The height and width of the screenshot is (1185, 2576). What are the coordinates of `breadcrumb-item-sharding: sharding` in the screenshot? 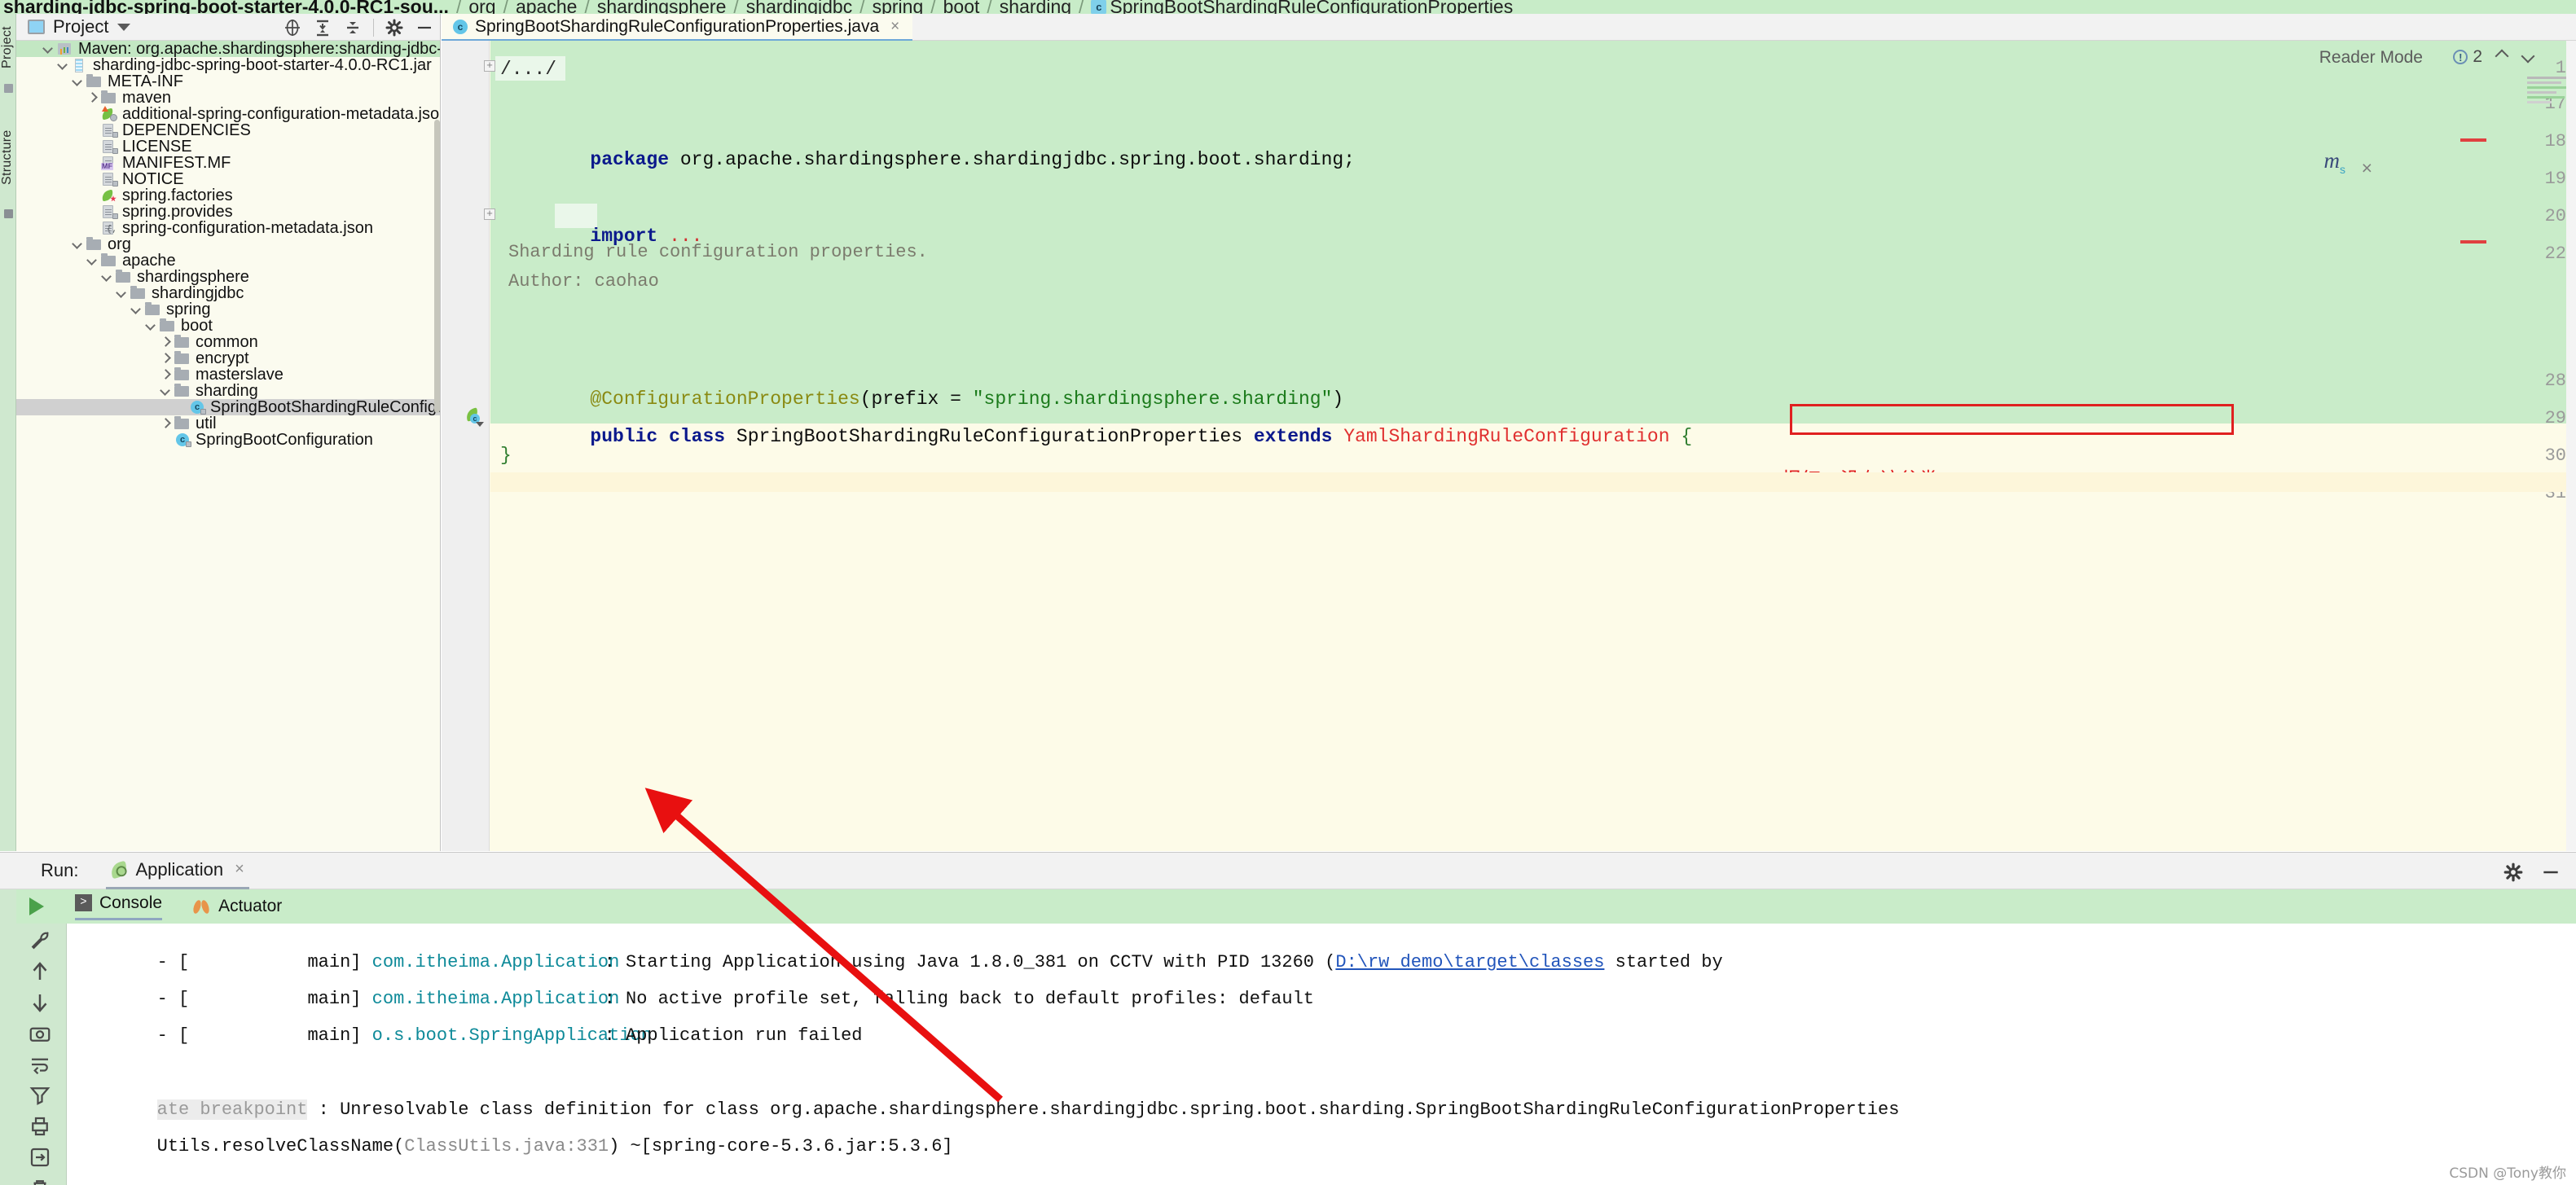 It's located at (1035, 7).